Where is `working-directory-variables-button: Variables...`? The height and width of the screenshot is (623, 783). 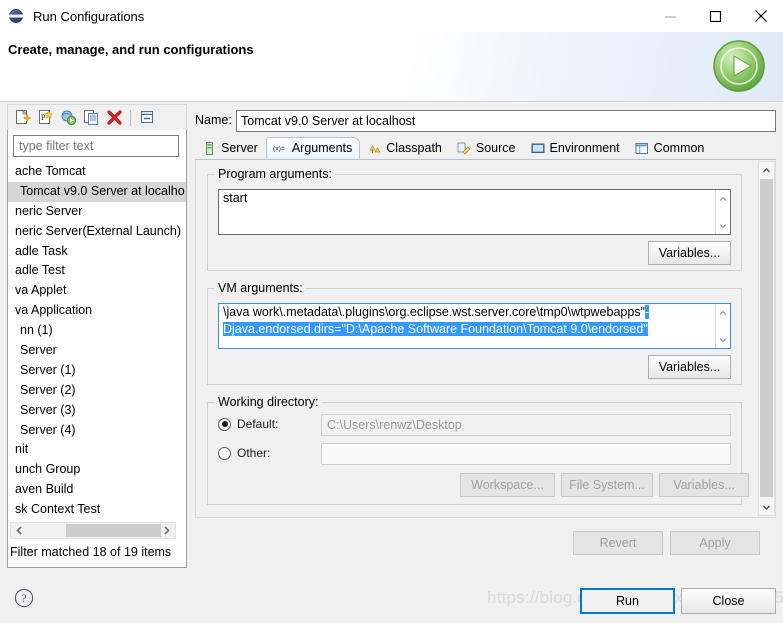
working-directory-variables-button: Variables... is located at coordinates (704, 485).